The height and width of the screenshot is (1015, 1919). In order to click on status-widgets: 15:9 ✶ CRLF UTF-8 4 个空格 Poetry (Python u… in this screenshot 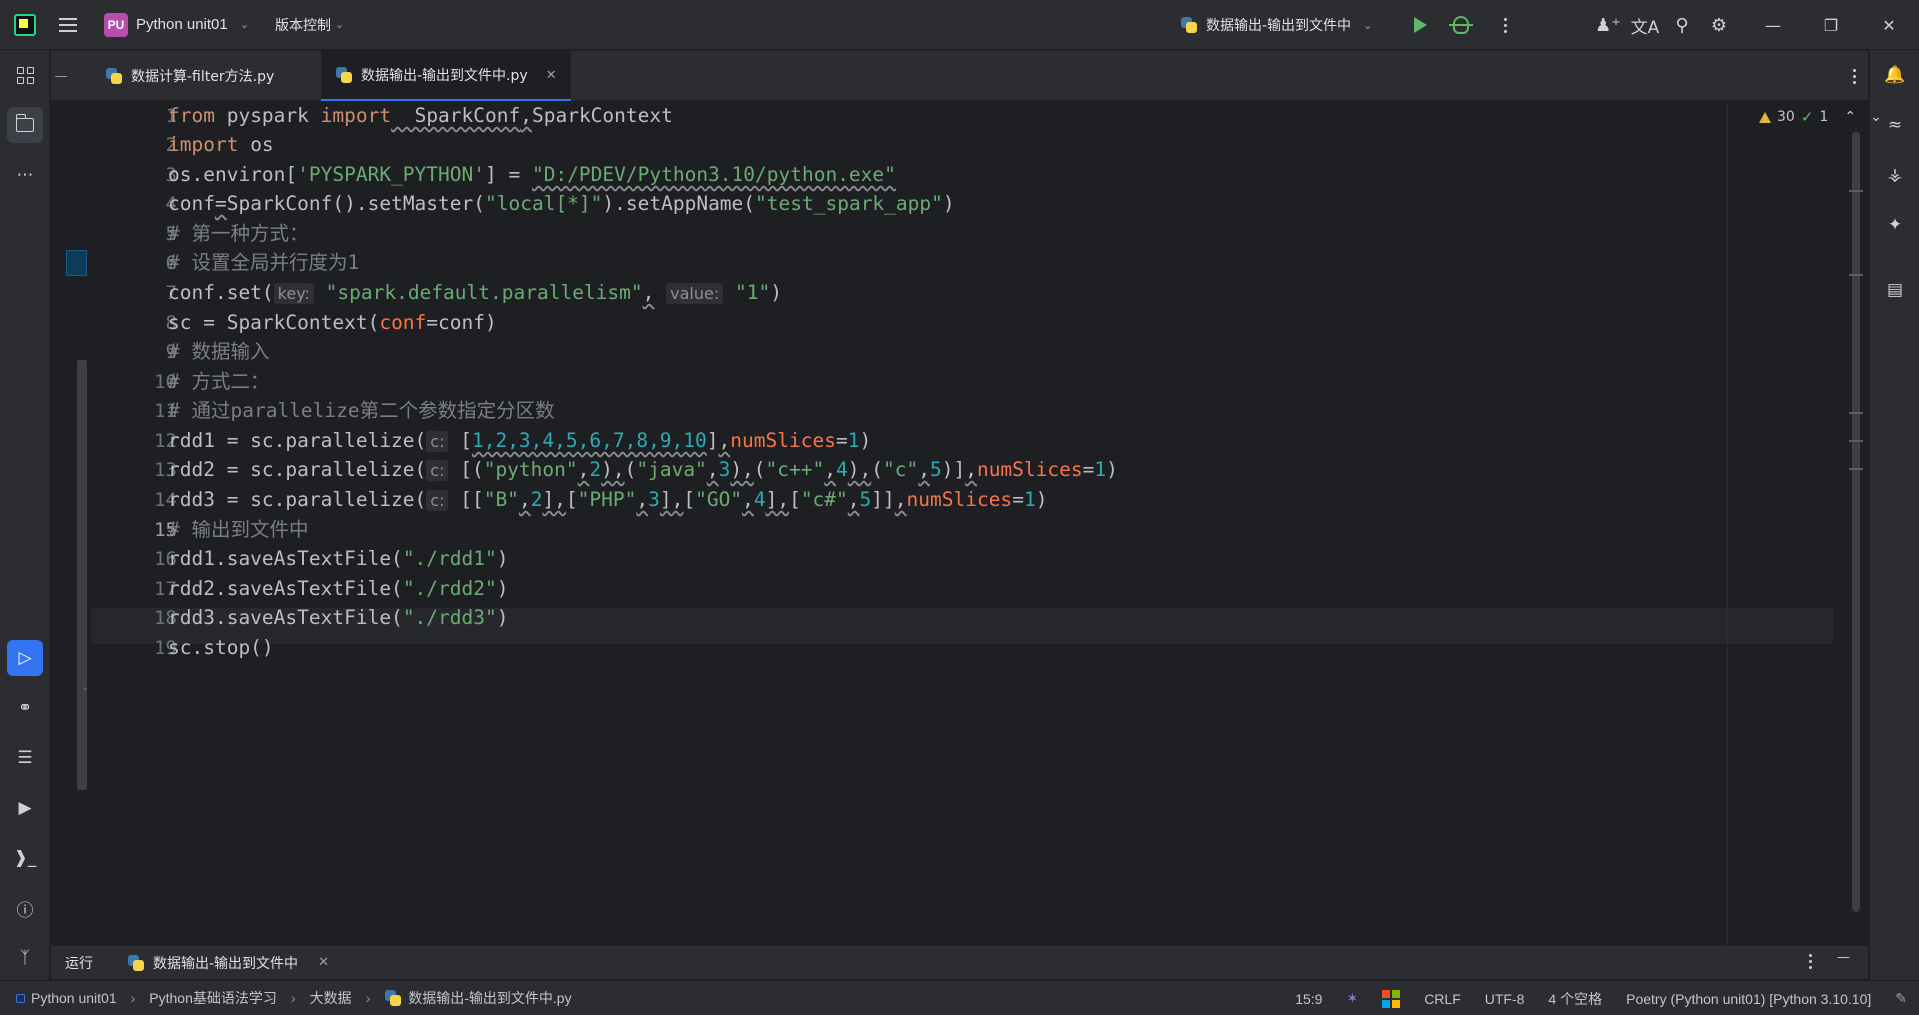, I will do `click(1601, 998)`.